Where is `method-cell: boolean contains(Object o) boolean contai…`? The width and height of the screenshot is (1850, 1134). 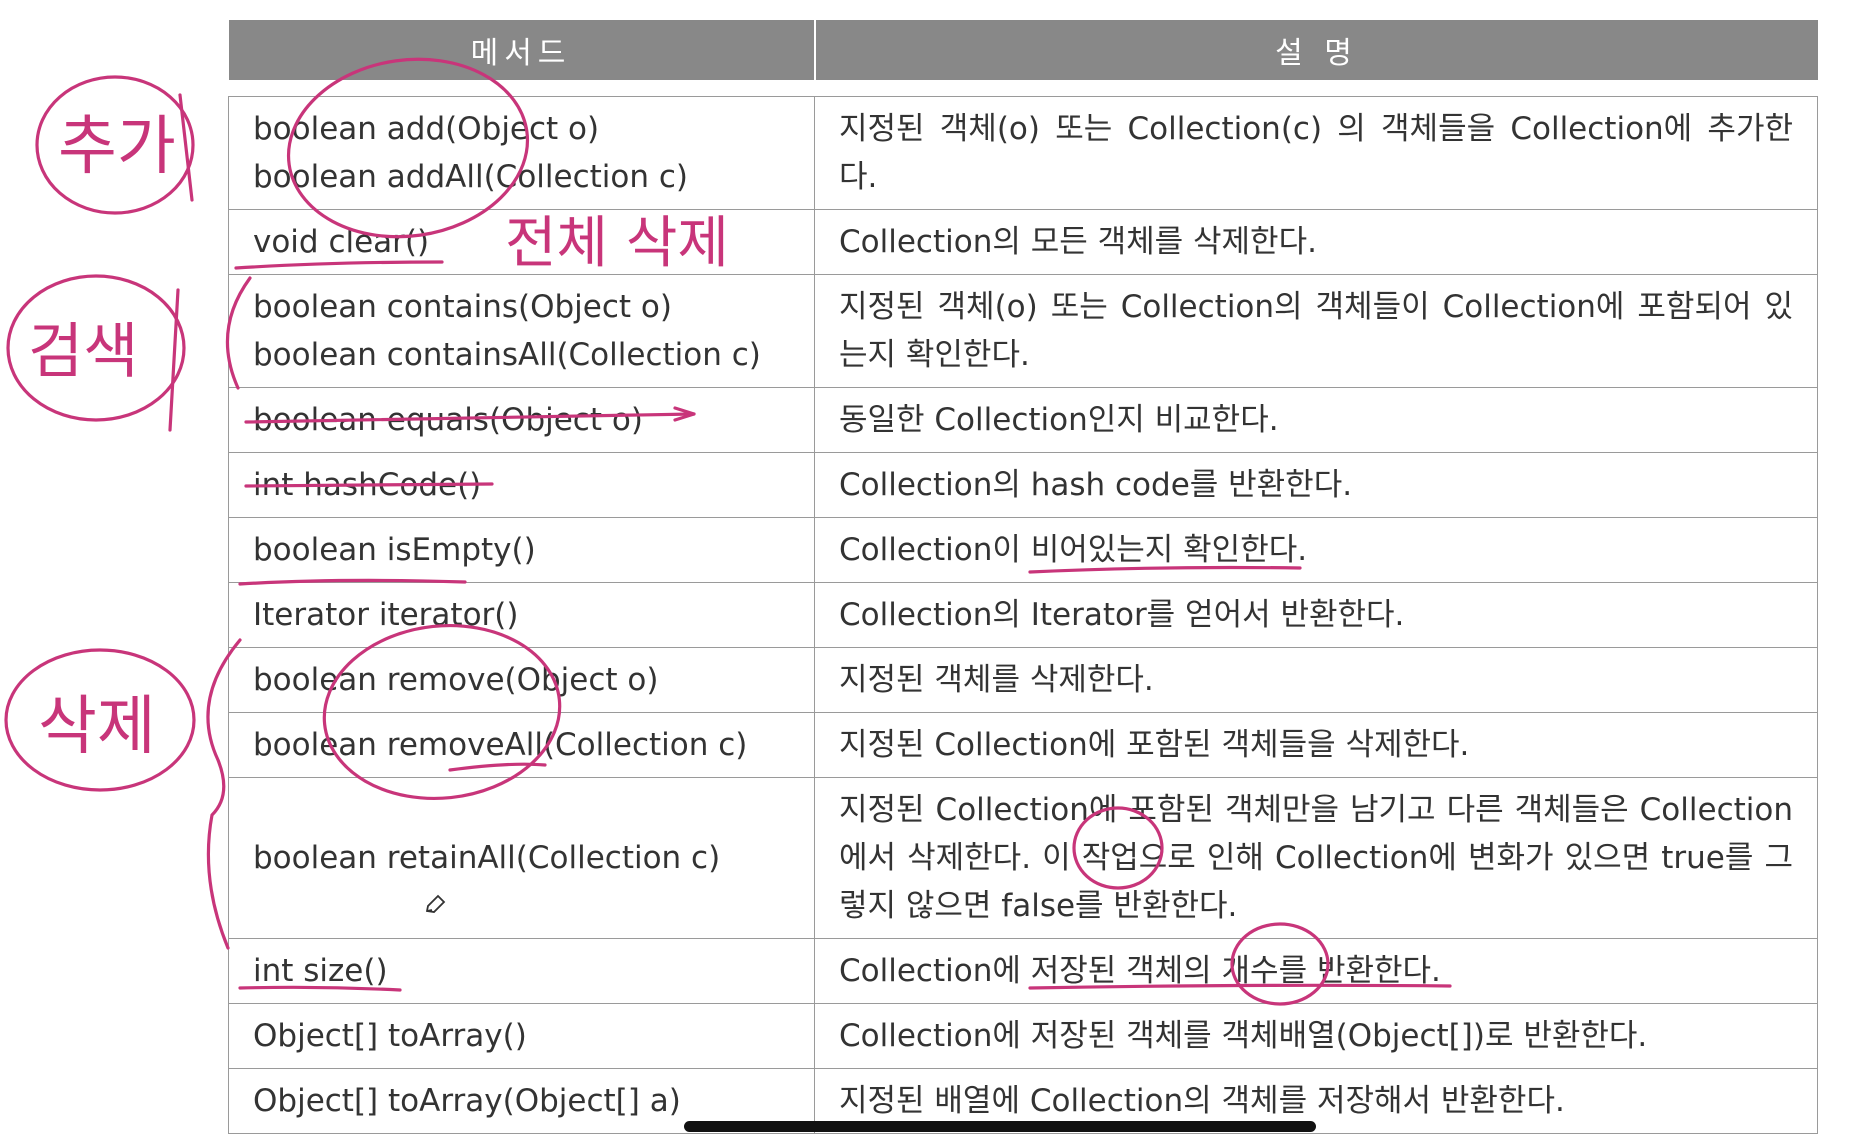 method-cell: boolean contains(Object o) boolean contai… is located at coordinates (521, 331).